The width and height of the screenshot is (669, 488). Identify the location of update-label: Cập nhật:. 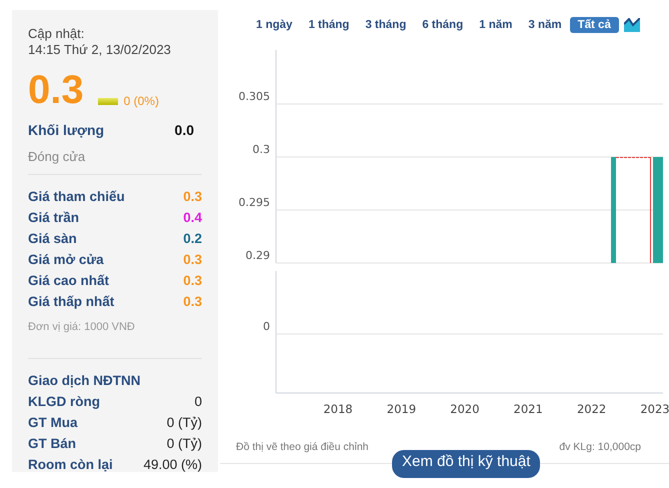
(57, 34).